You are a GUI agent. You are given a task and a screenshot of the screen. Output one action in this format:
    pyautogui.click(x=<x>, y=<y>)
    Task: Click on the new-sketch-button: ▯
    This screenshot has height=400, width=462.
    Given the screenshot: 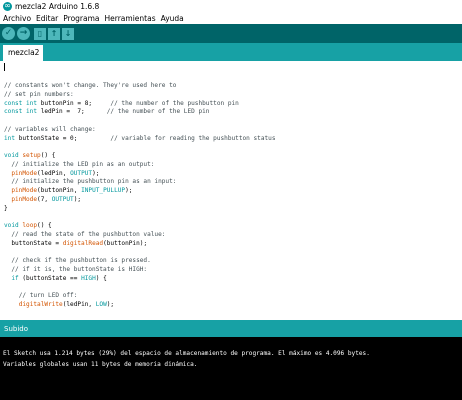 What is the action you would take?
    pyautogui.click(x=40, y=33)
    